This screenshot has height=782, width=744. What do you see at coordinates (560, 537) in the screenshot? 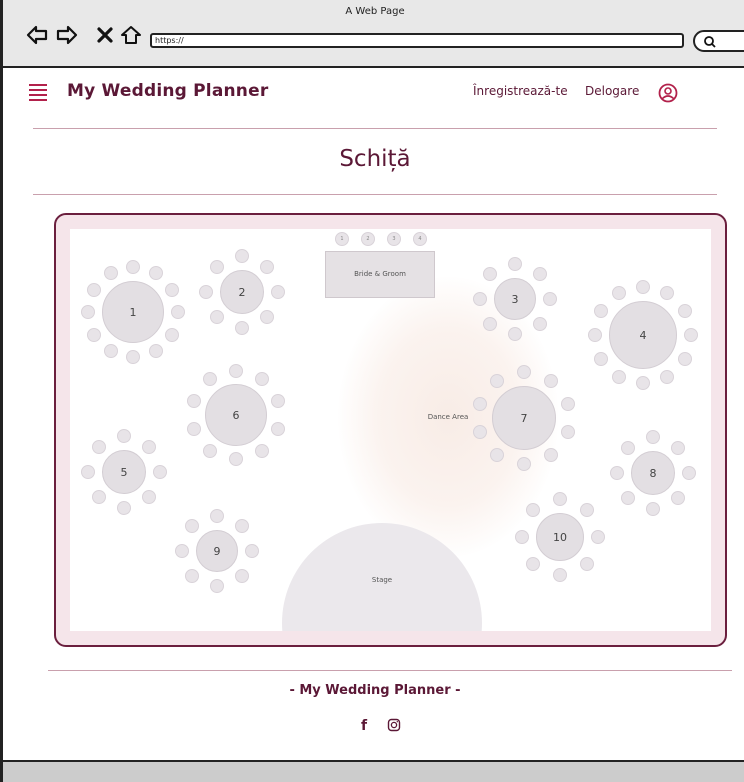
I see `table-10: 10` at bounding box center [560, 537].